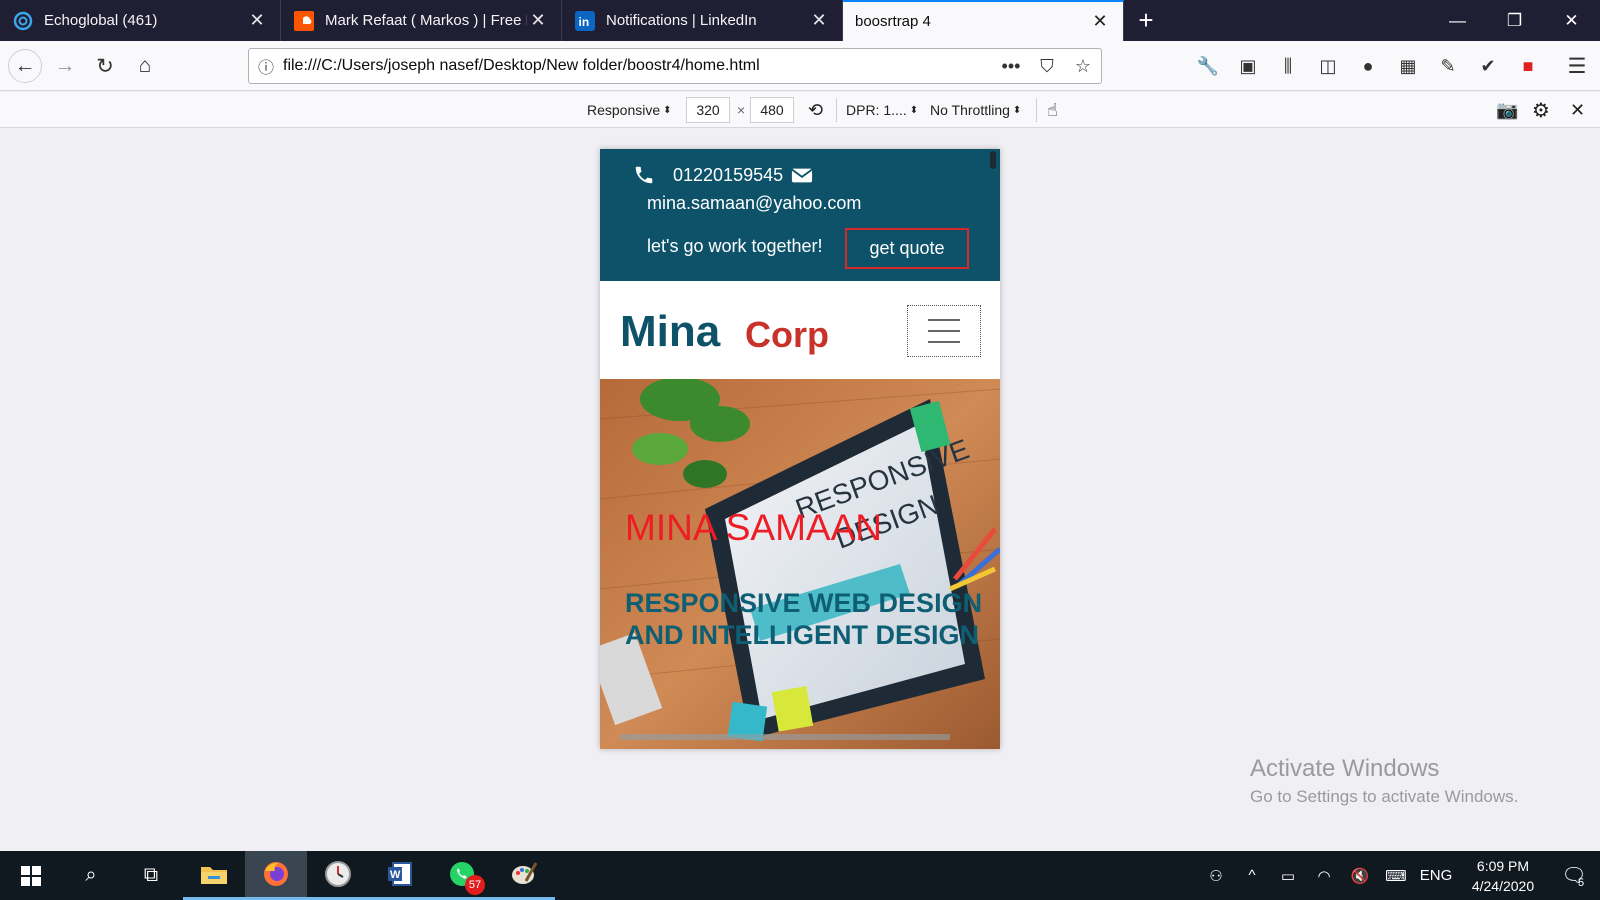 The image size is (1600, 900). Describe the element at coordinates (266, 66) in the screenshot. I see `site-info-icon: ⓘ` at that location.